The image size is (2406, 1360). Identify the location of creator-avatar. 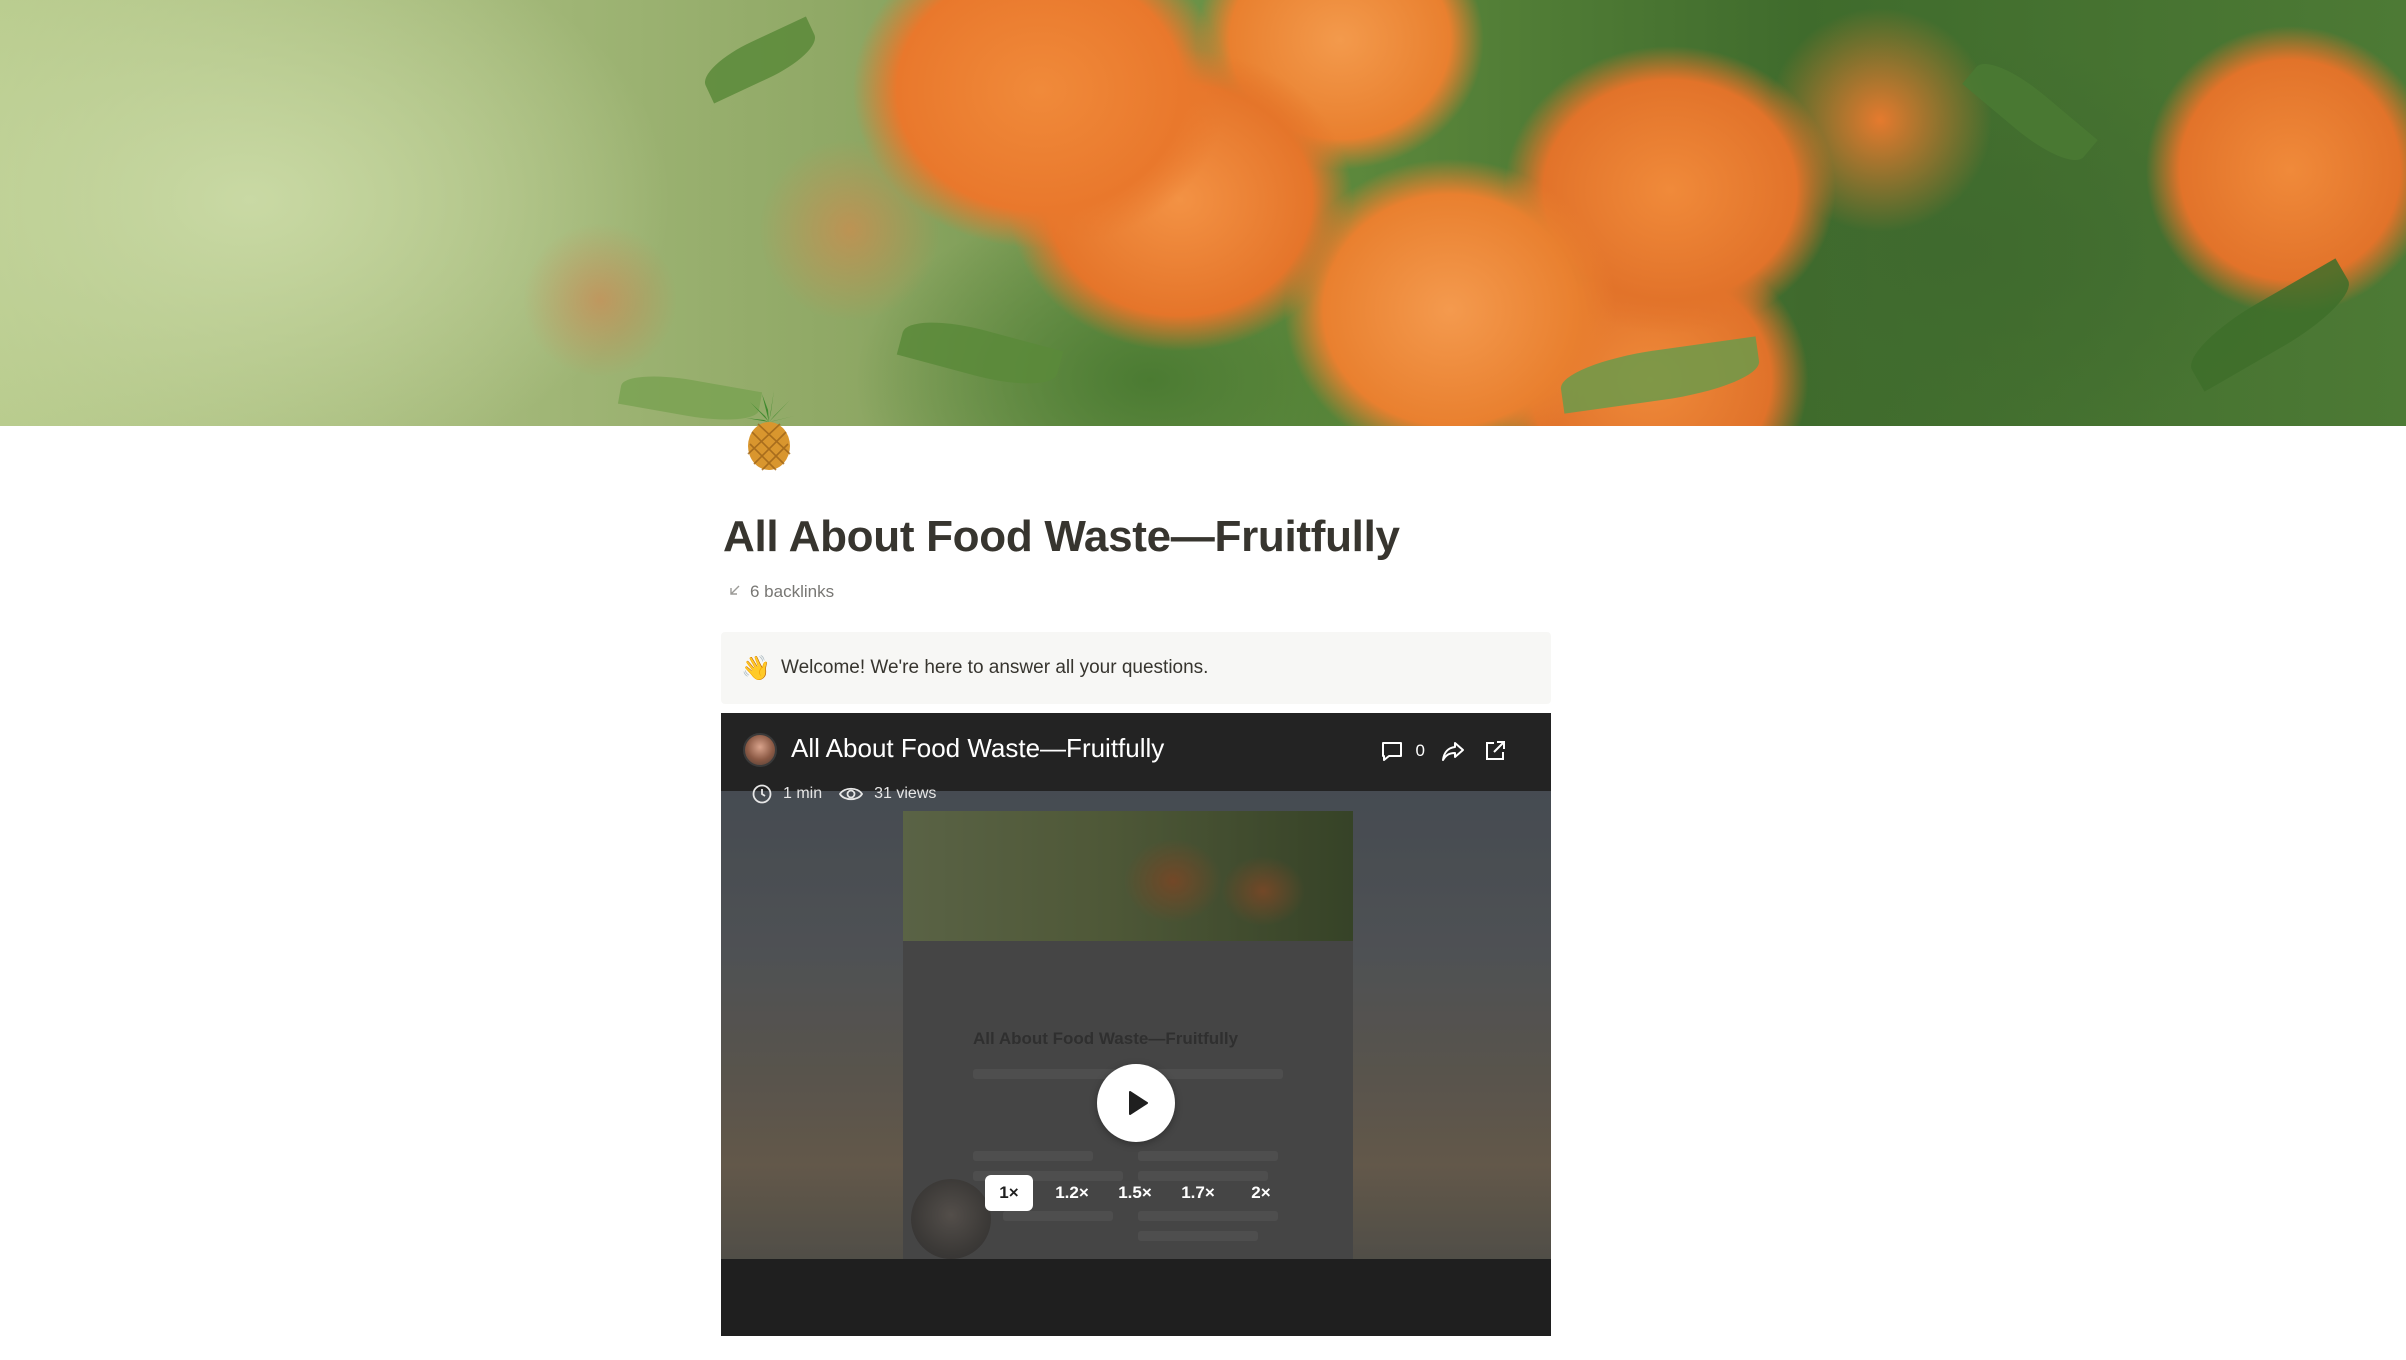
(760, 750).